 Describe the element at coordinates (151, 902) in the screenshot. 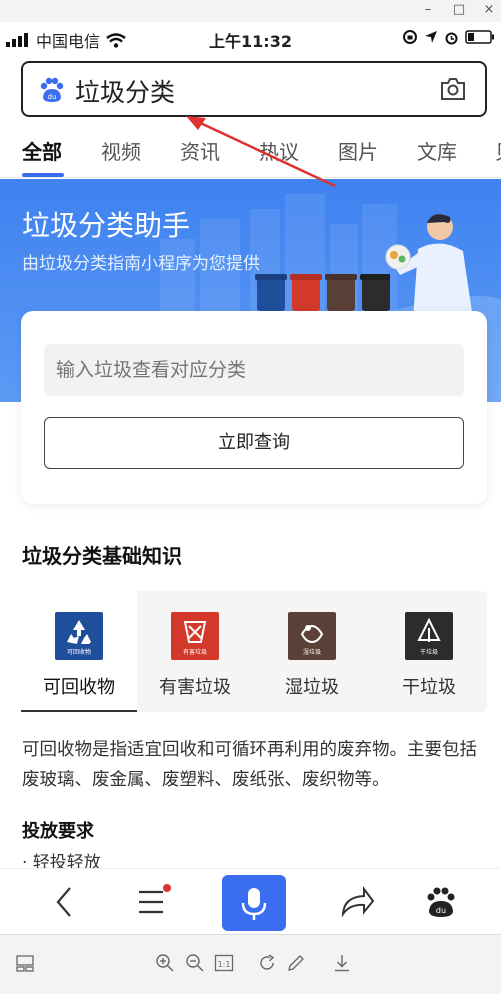

I see `menu-icon` at that location.